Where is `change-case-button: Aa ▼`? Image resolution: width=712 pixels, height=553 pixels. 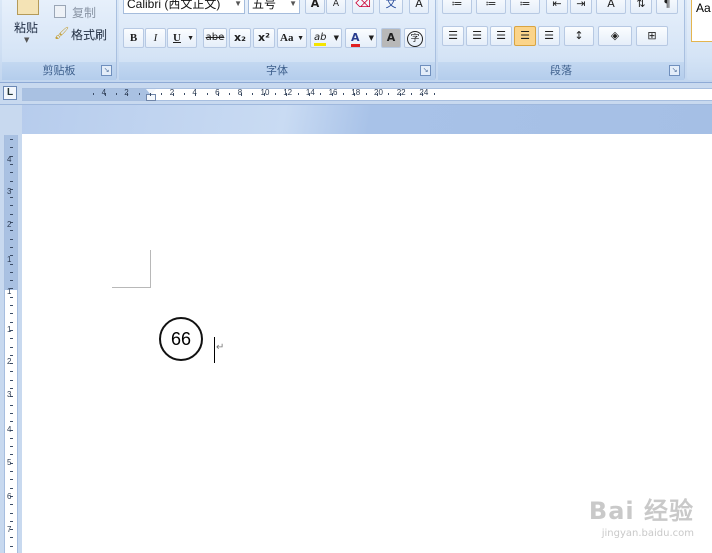
change-case-button: Aa ▼ is located at coordinates (292, 38).